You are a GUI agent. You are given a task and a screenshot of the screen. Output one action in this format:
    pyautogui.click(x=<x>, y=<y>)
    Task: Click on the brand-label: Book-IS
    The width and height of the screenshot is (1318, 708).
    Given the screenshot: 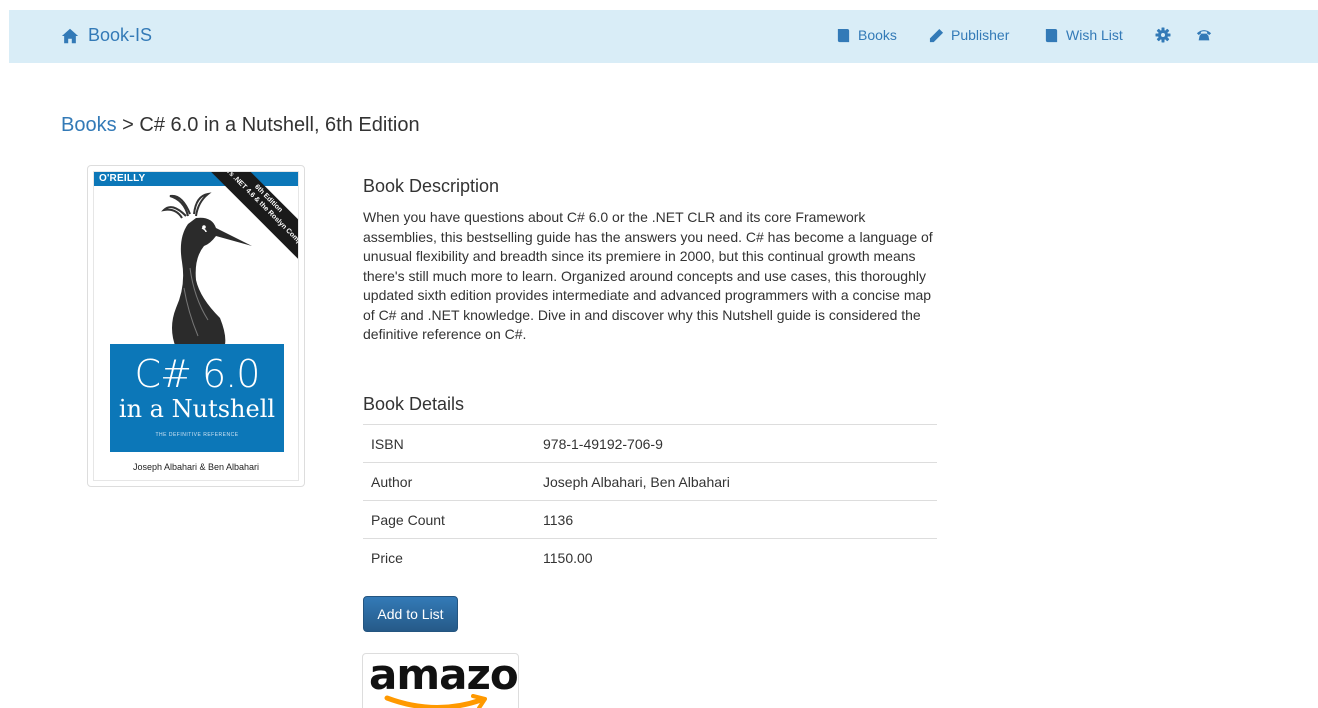 What is the action you would take?
    pyautogui.click(x=120, y=35)
    